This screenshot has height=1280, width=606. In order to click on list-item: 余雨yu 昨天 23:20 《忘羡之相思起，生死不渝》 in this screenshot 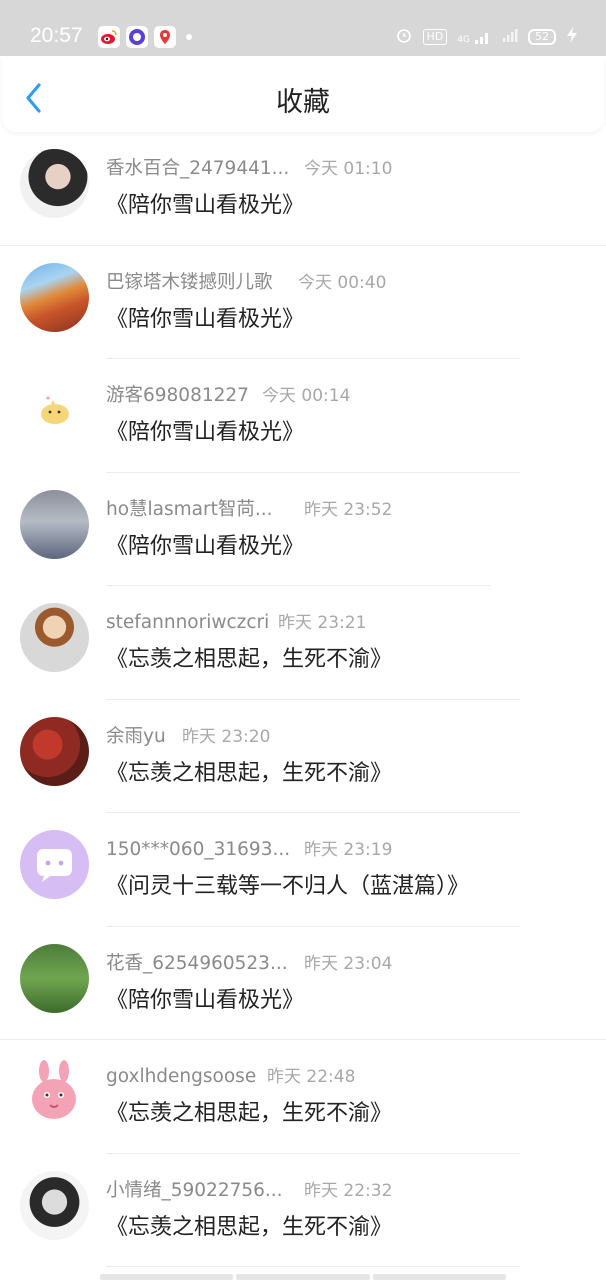, I will do `click(303, 756)`.